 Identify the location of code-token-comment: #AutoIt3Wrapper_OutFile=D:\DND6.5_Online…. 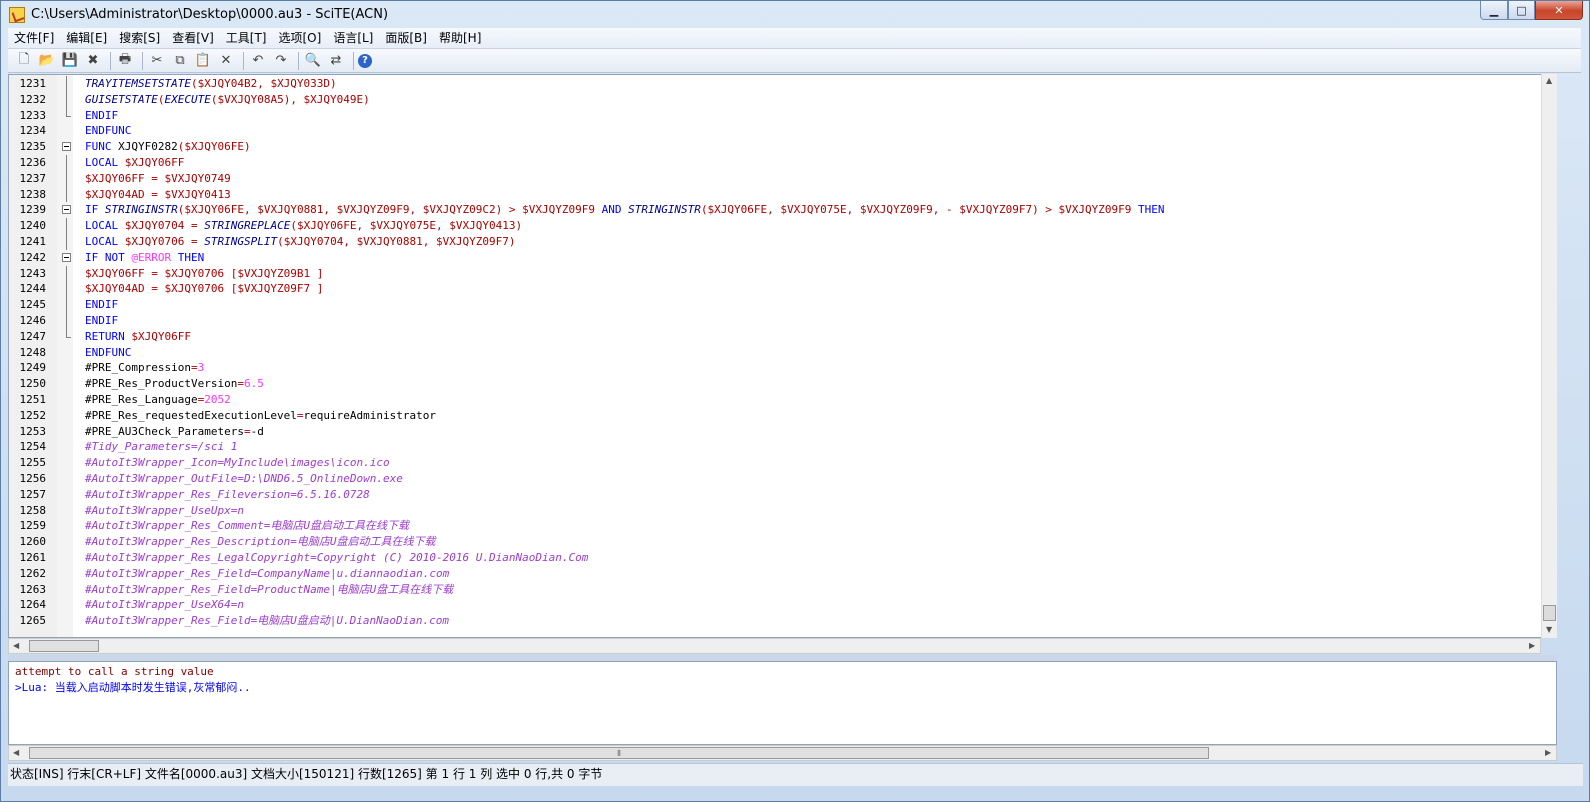
(244, 478).